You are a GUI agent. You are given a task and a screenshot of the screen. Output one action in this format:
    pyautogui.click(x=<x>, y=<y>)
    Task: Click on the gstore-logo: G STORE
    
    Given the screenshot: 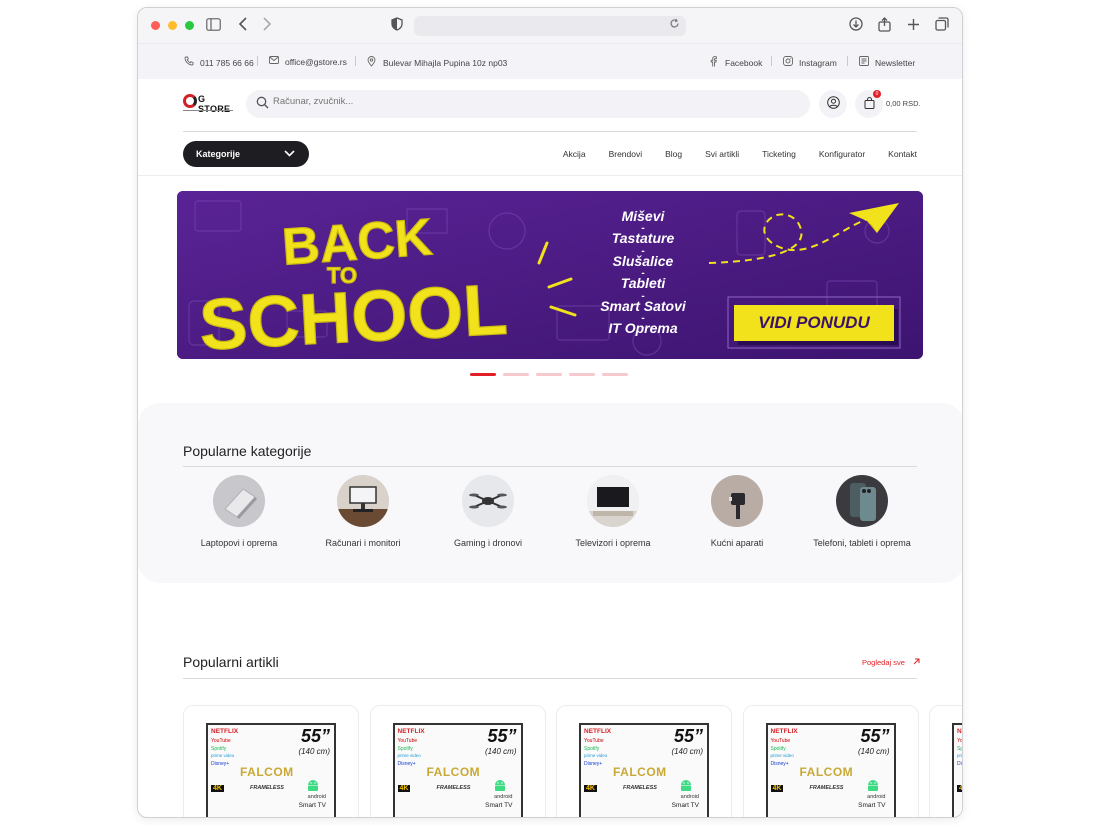 What is the action you would take?
    pyautogui.click(x=209, y=103)
    